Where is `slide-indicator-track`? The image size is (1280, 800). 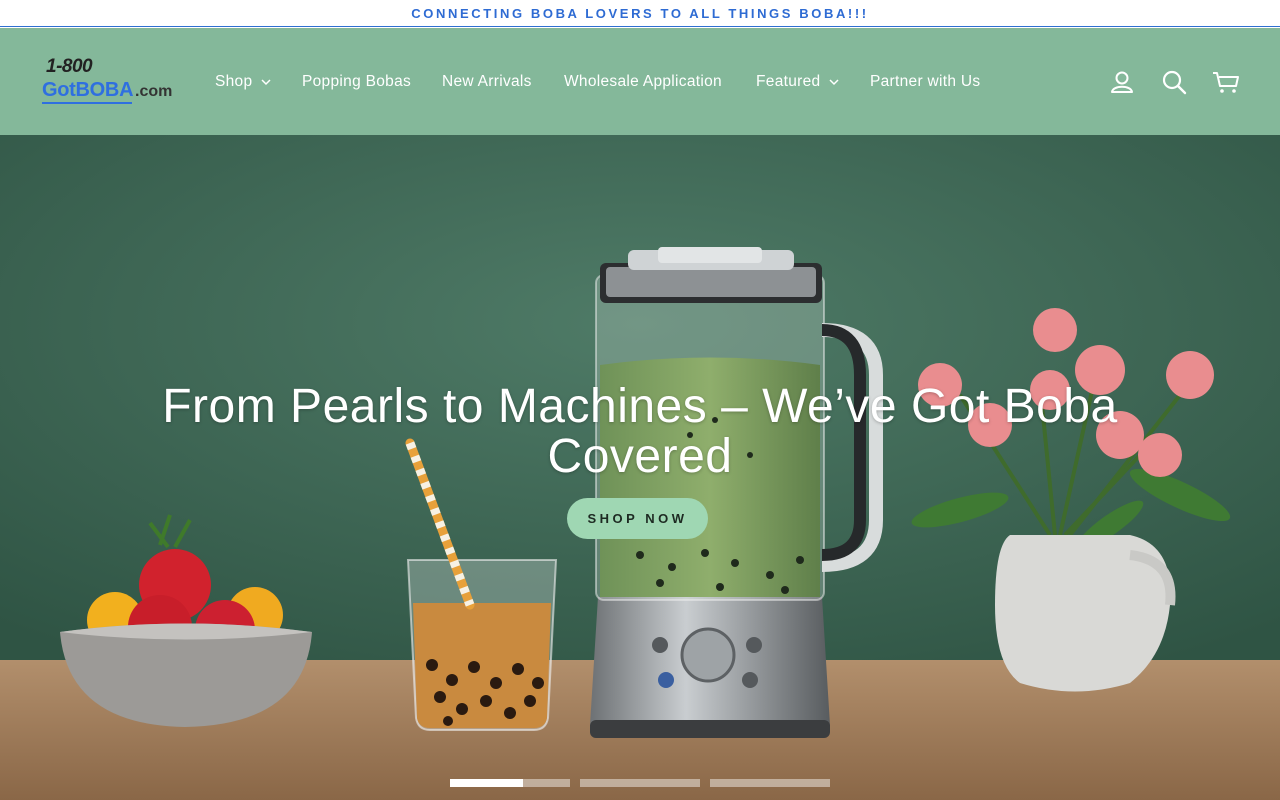 slide-indicator-track is located at coordinates (546, 783).